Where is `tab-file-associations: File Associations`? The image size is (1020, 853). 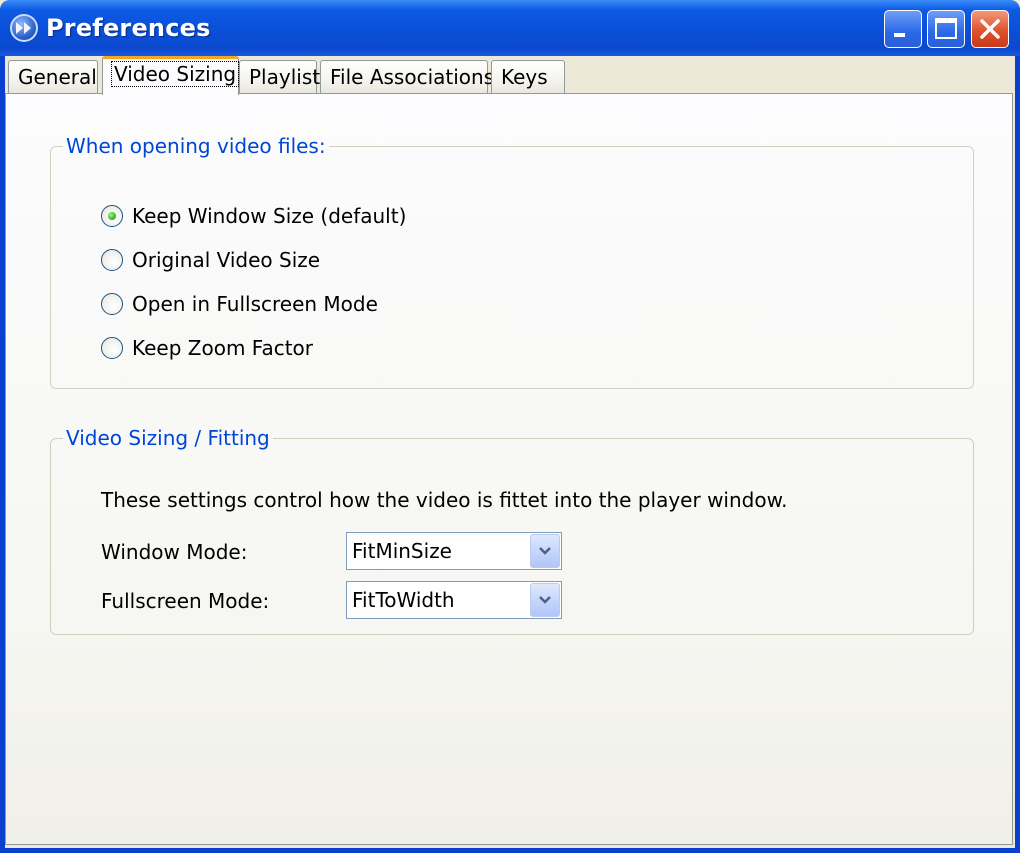 tab-file-associations: File Associations is located at coordinates (407, 77).